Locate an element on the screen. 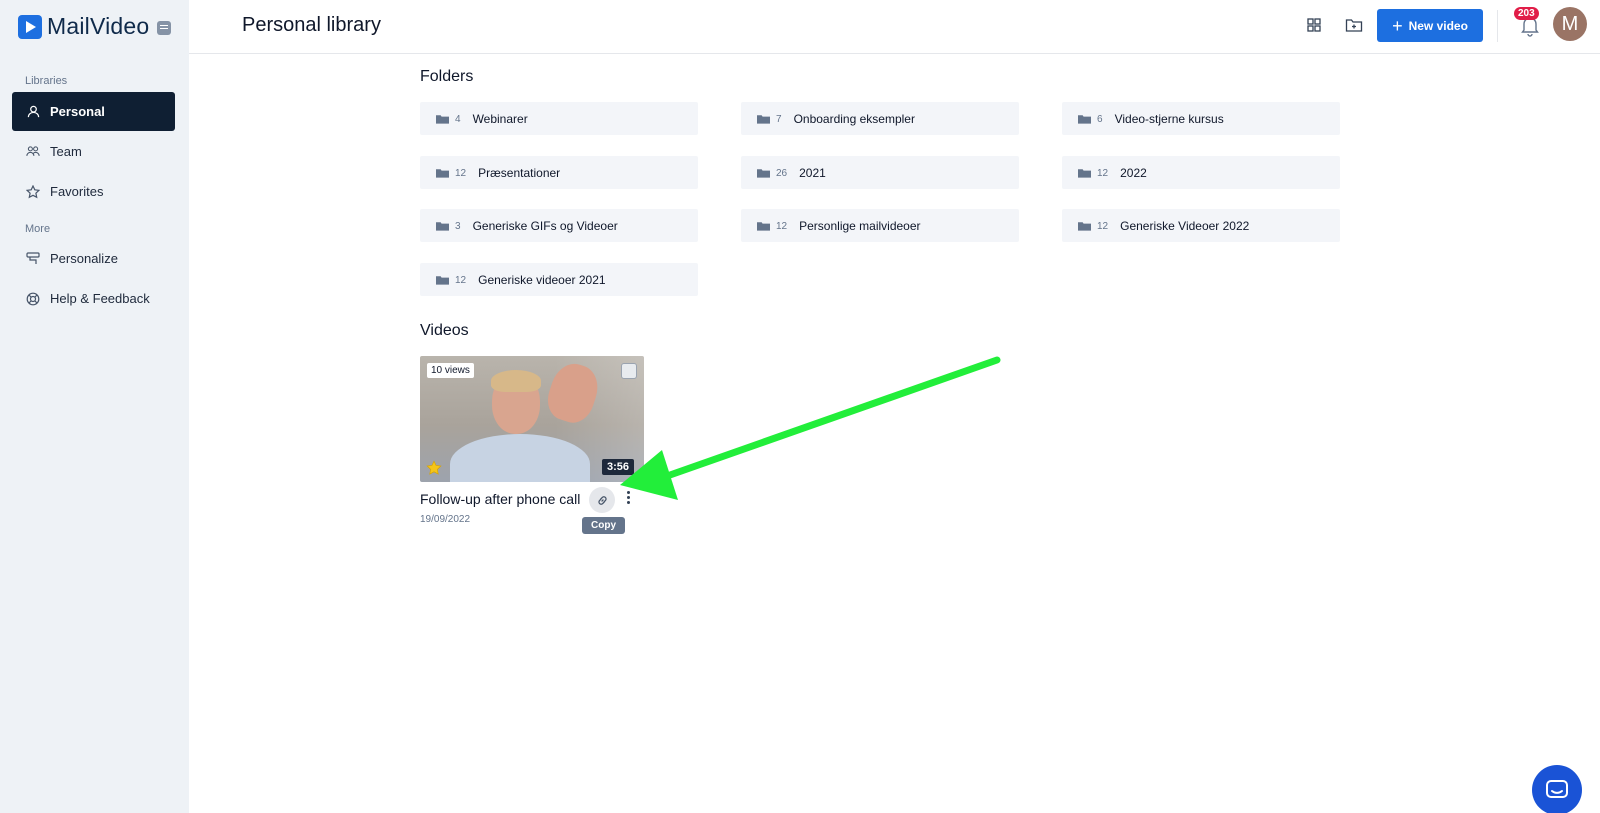 Image resolution: width=1600 pixels, height=813 pixels. folder-item: 12 Generiske videoer 2021 is located at coordinates (559, 279).